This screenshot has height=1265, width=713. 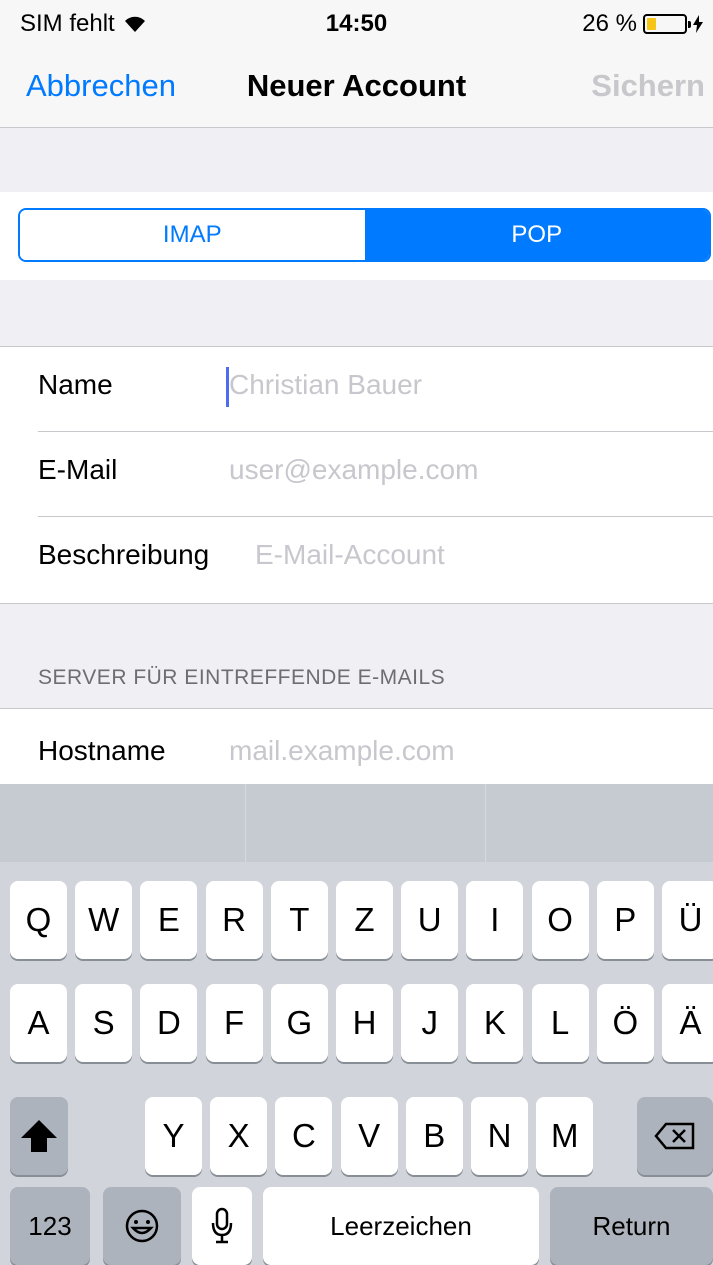 What do you see at coordinates (565, 1136) in the screenshot?
I see `key-row3-6: M` at bounding box center [565, 1136].